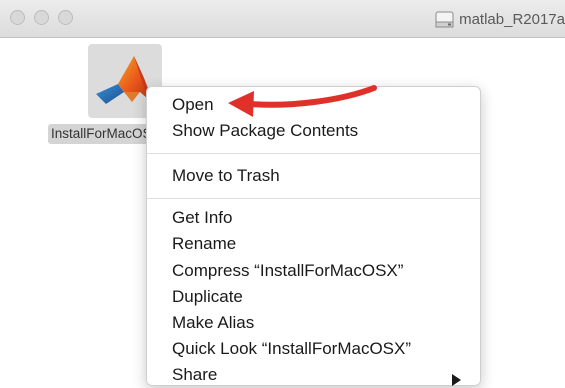 The width and height of the screenshot is (565, 388). I want to click on chevron-right-icon, so click(456, 380).